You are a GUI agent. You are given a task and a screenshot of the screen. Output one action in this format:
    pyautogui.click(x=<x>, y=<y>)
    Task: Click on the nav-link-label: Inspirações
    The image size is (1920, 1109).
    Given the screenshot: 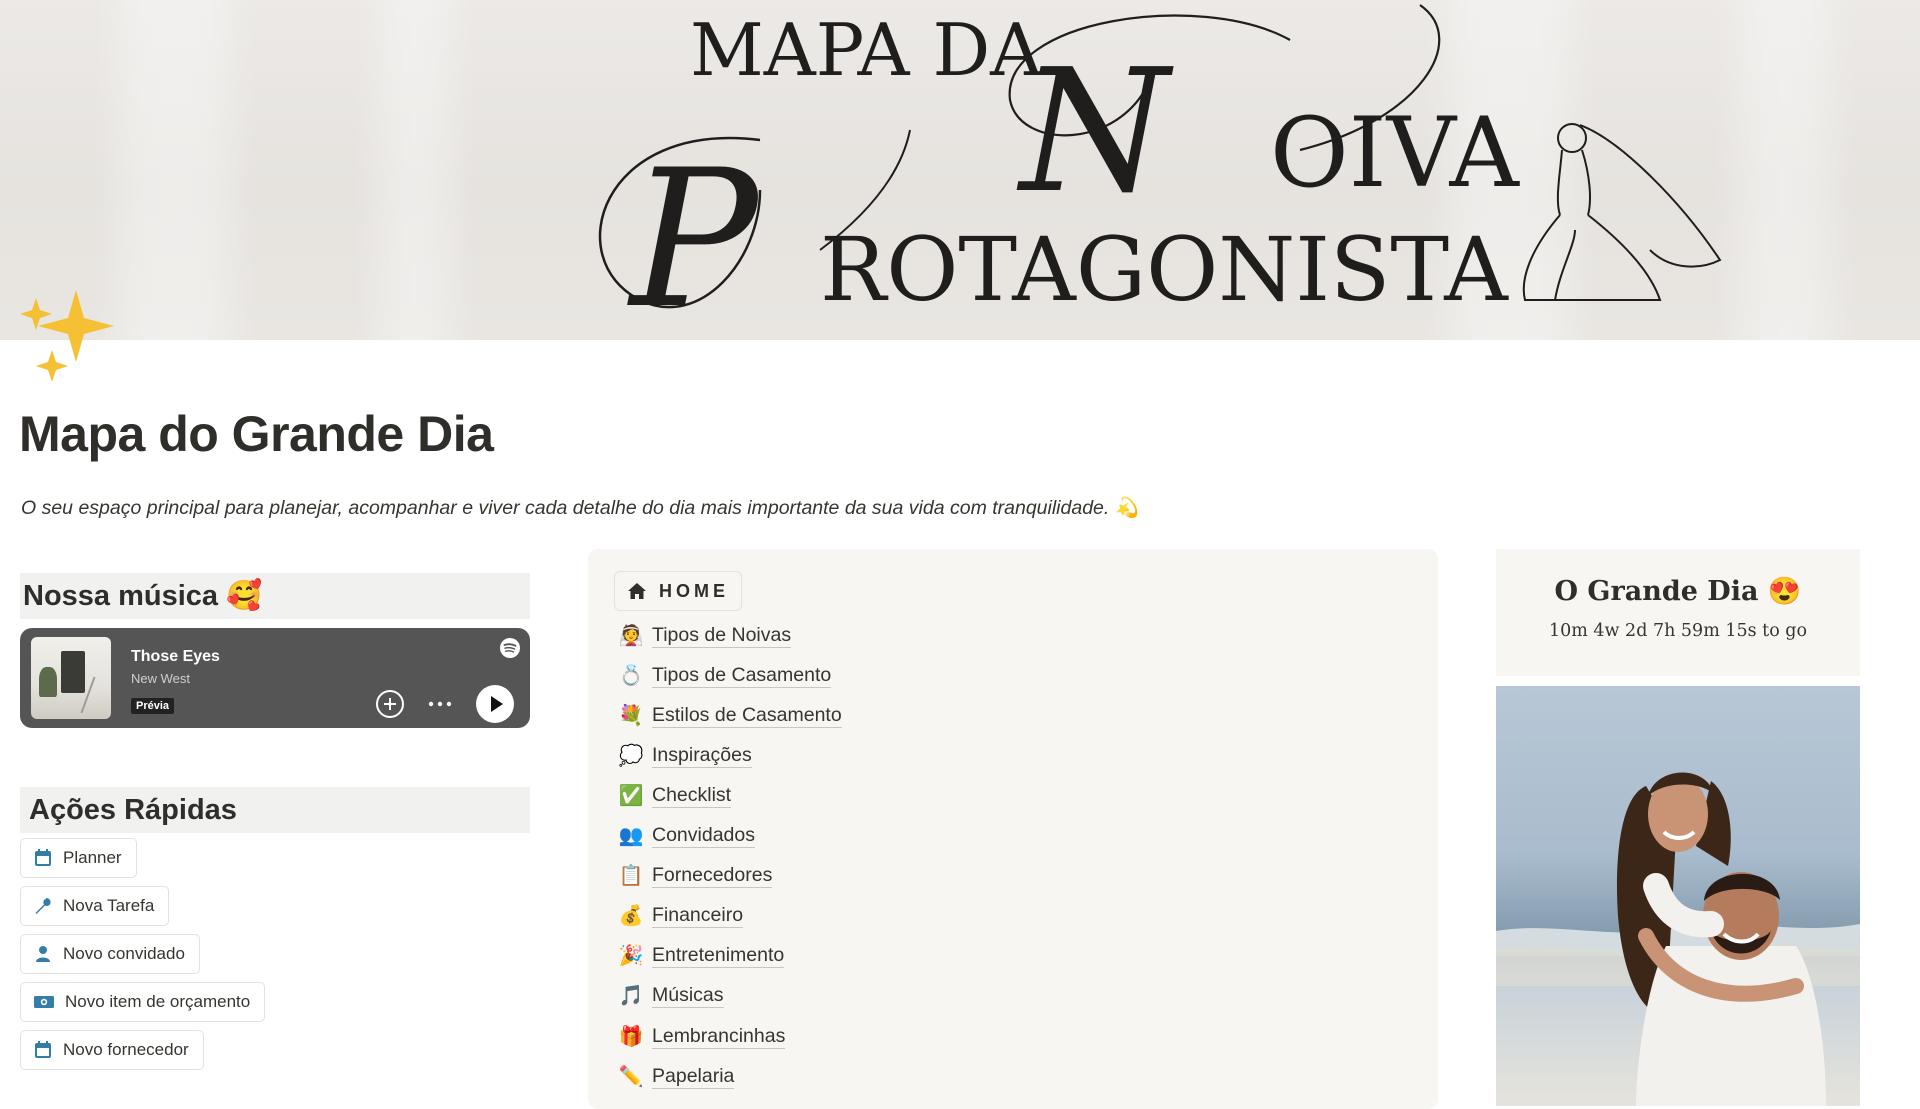 What is the action you would take?
    pyautogui.click(x=702, y=755)
    